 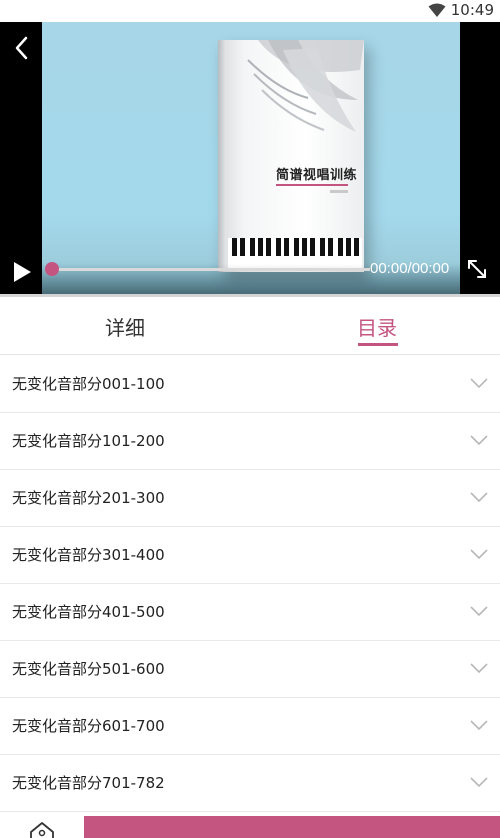 What do you see at coordinates (376, 326) in the screenshot?
I see `tab-catalog: 目录` at bounding box center [376, 326].